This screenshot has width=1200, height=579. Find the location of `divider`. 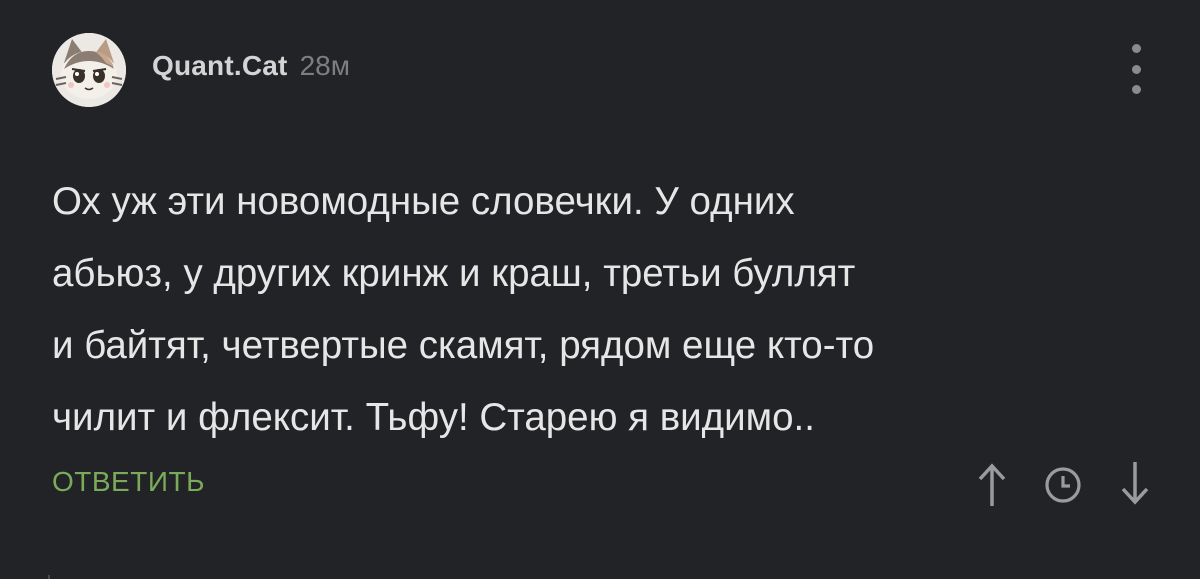

divider is located at coordinates (49, 577).